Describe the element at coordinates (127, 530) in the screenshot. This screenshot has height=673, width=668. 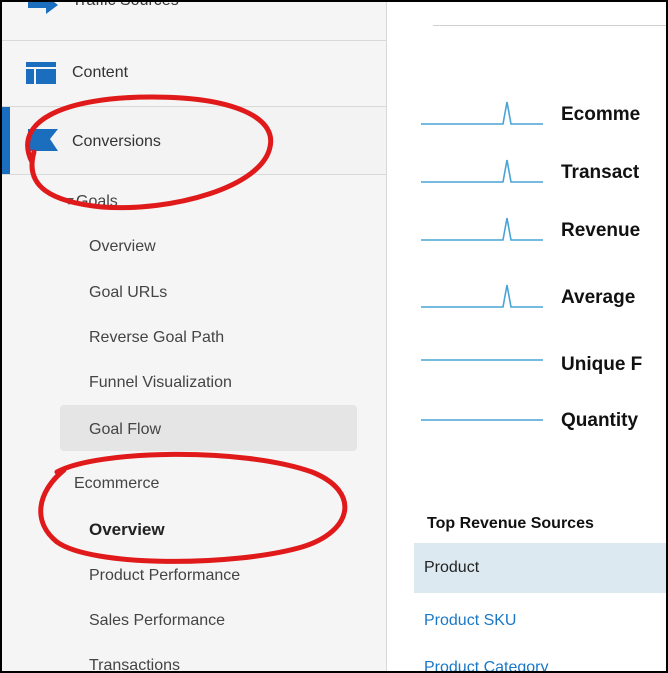
I see `sidebar-item-ecommerce-overview: Overview` at that location.